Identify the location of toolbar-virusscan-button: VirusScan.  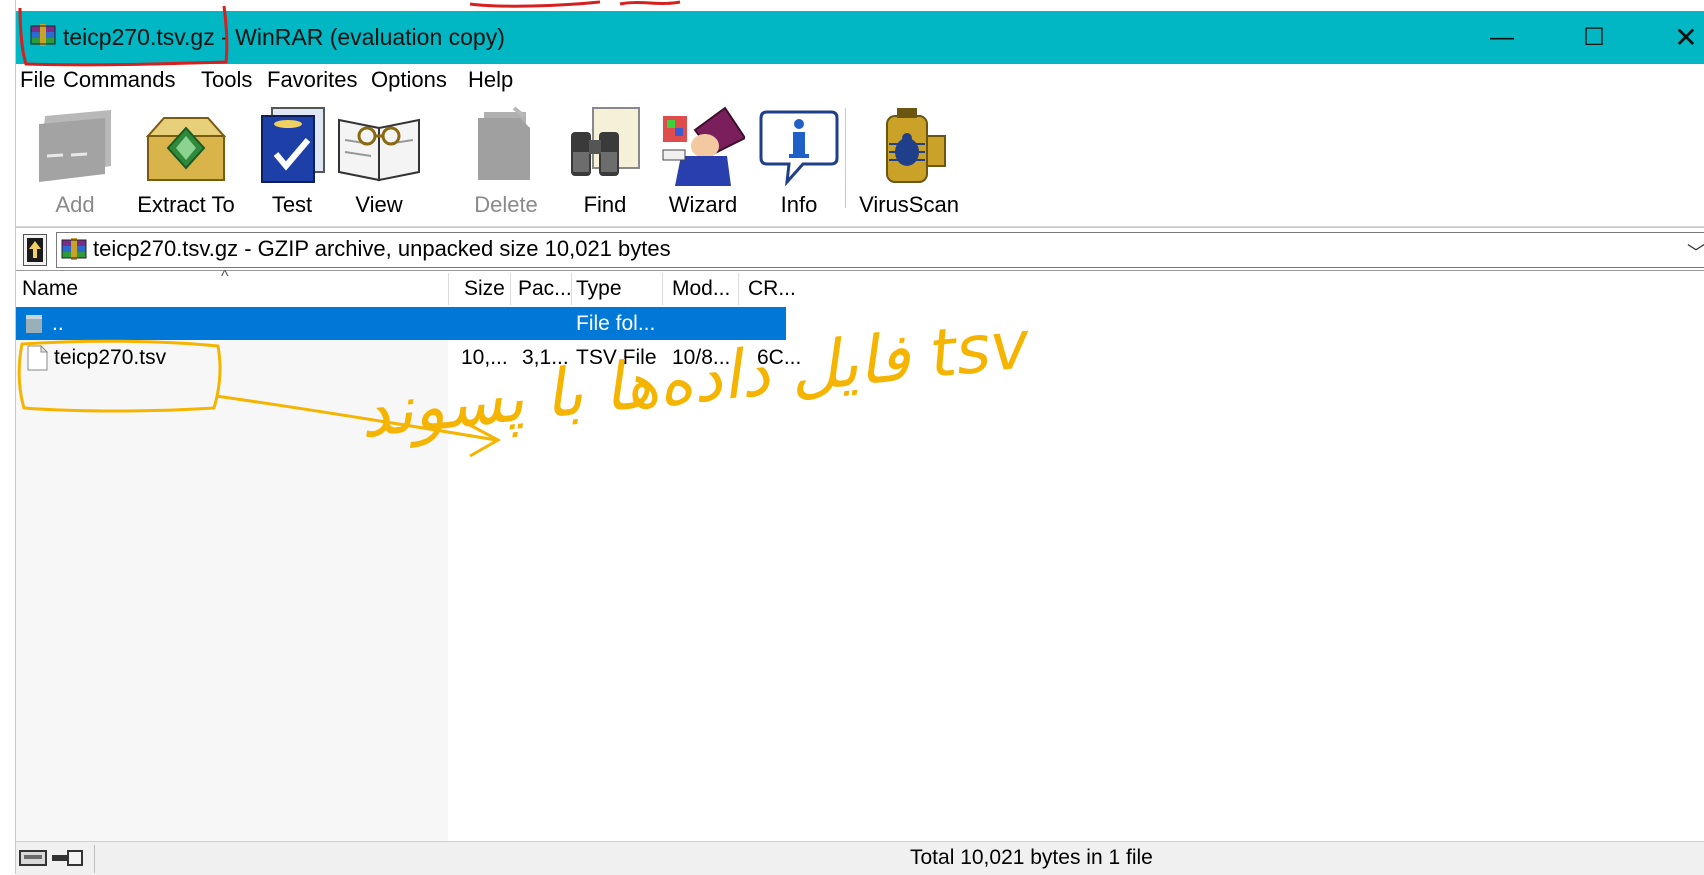
(909, 161).